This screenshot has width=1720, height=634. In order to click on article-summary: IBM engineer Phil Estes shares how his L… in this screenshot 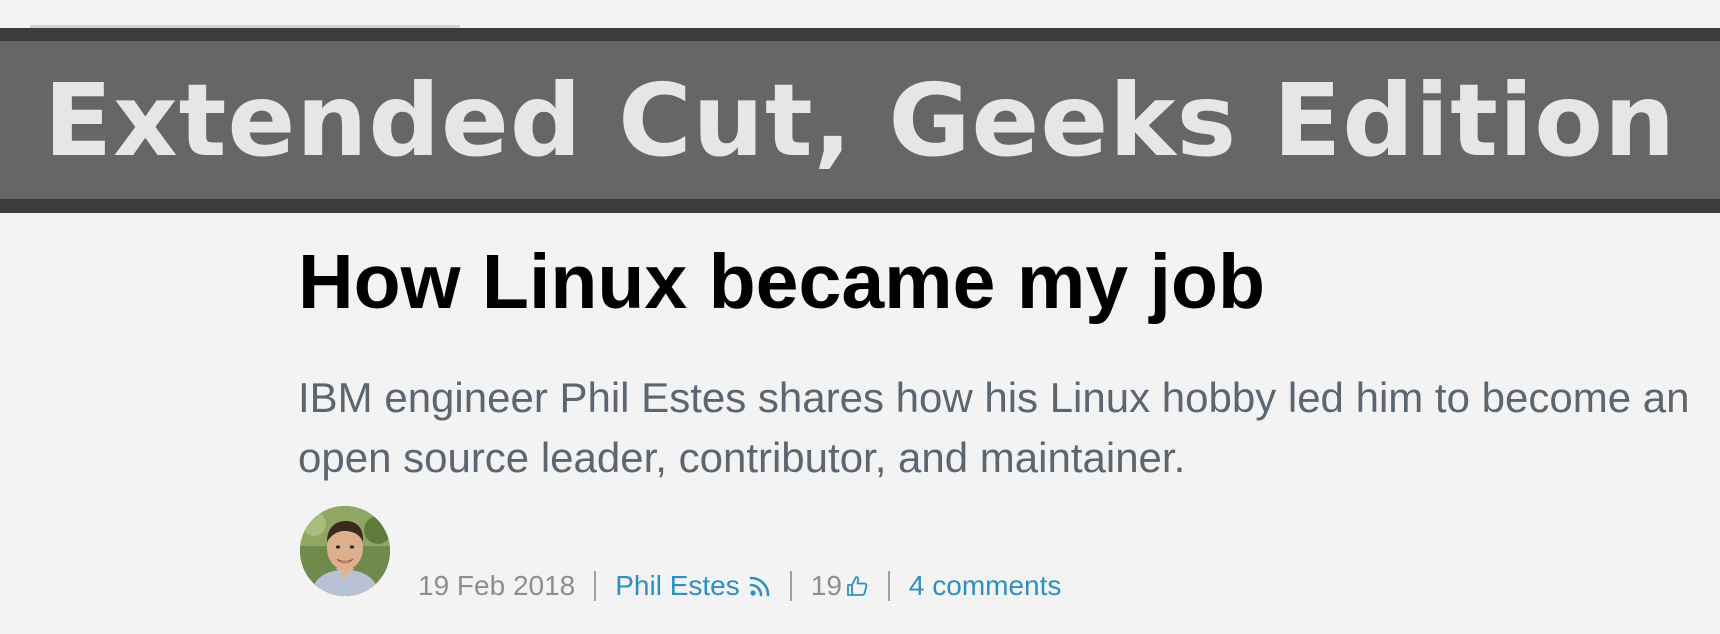, I will do `click(994, 427)`.